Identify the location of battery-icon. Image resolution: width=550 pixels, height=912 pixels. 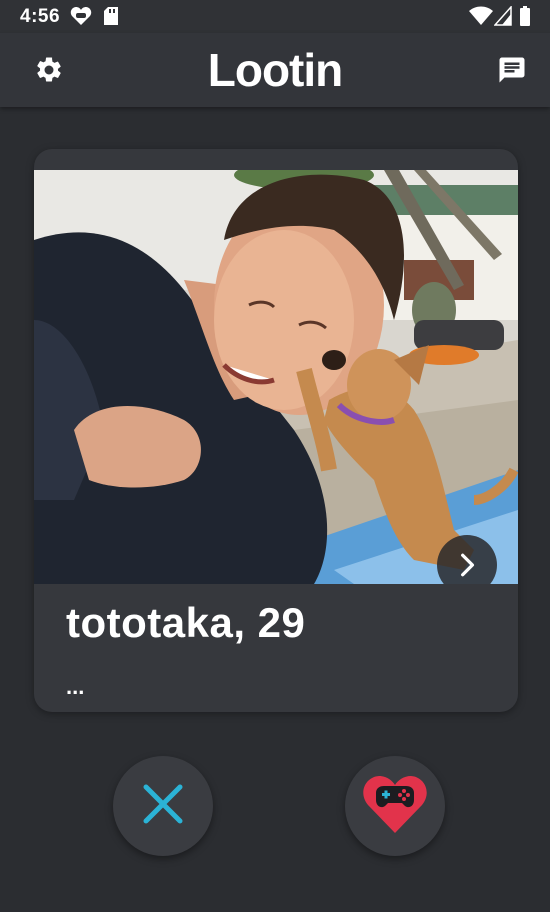
(525, 18).